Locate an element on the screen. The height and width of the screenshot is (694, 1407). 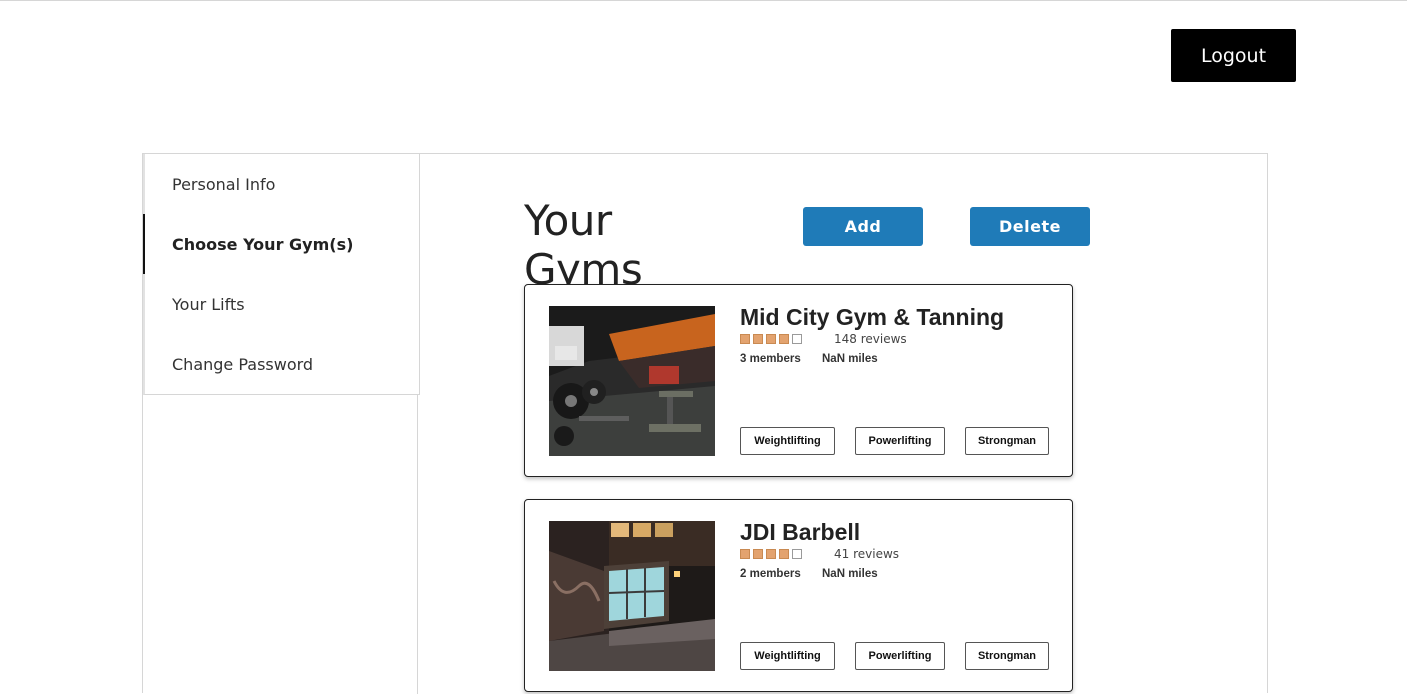
gym-name: Mid City Gym & Tanning is located at coordinates (872, 317).